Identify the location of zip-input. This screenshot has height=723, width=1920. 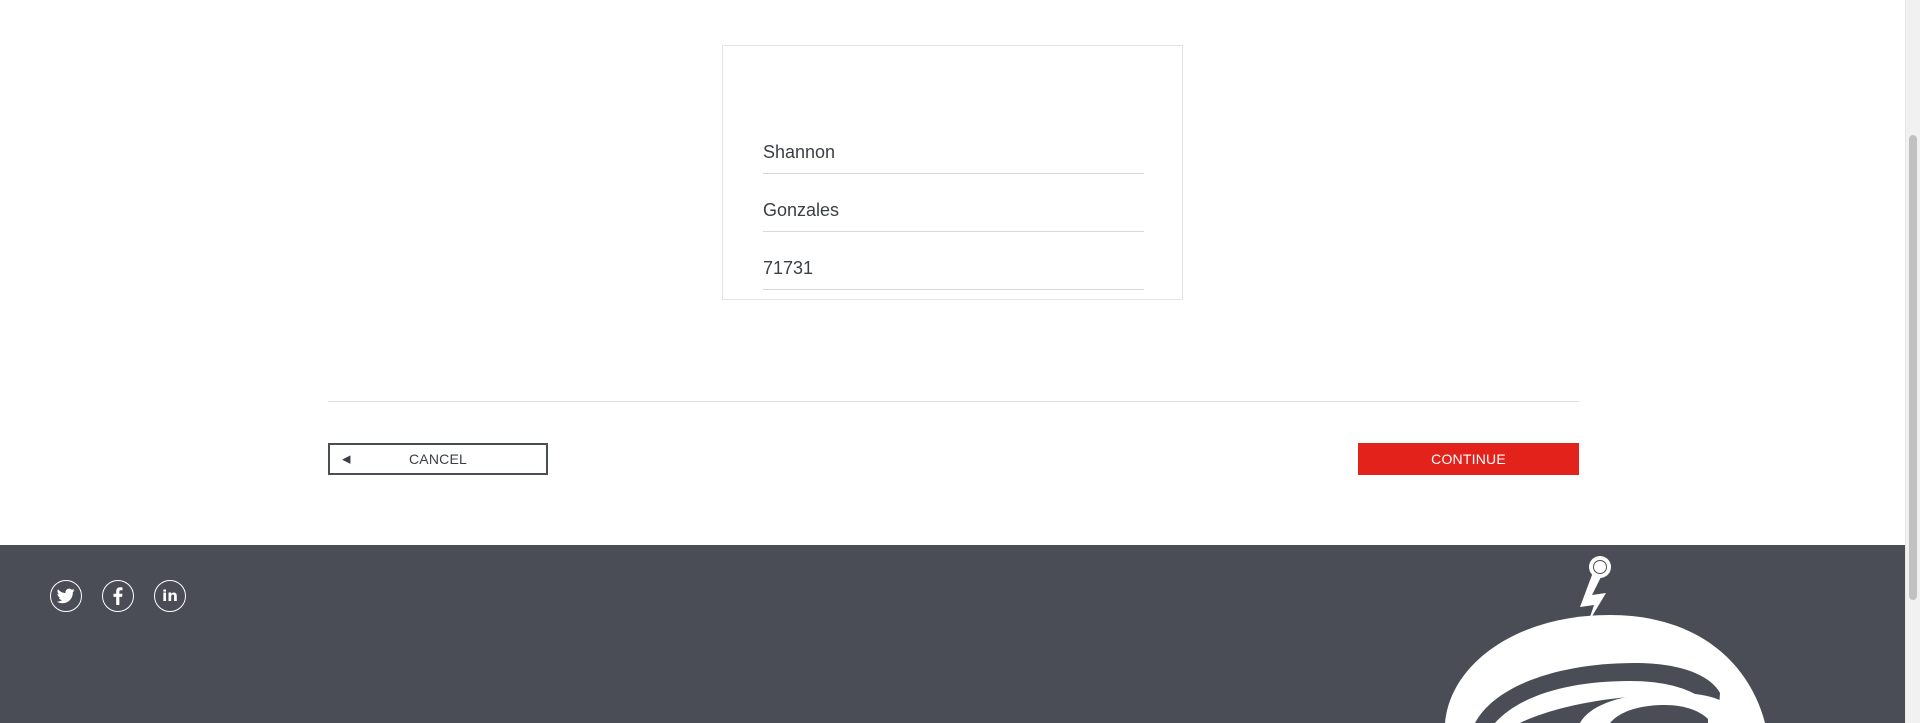
(953, 268).